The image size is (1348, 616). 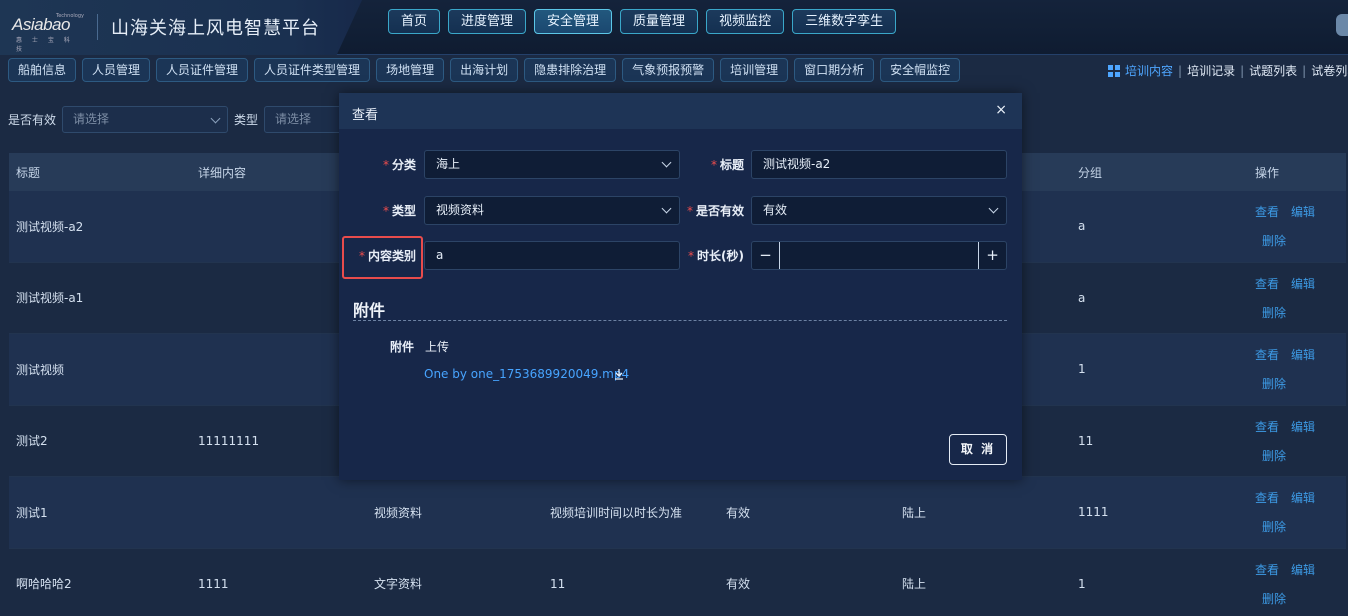 I want to click on type-label: * 类型, so click(x=398, y=210).